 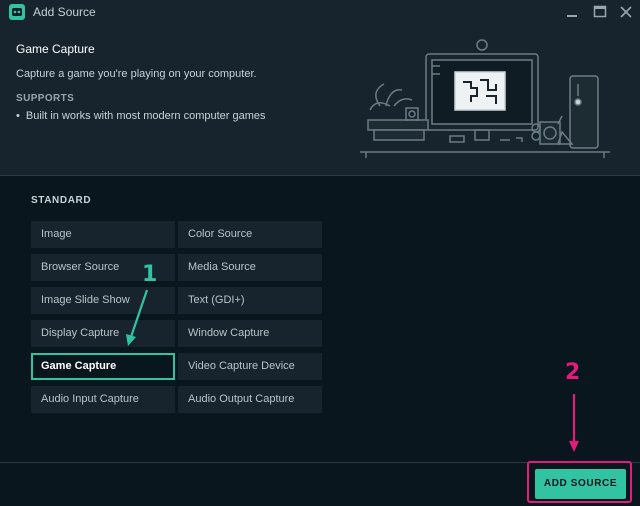 What do you see at coordinates (626, 12) in the screenshot?
I see `close-icon` at bounding box center [626, 12].